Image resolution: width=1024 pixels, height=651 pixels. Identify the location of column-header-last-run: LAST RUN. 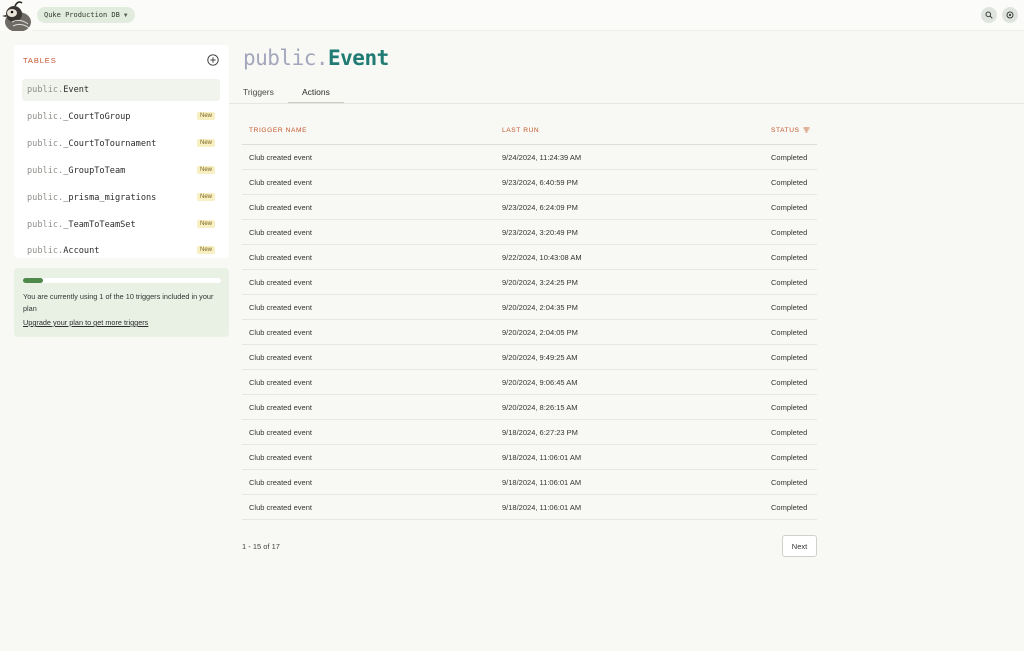
(520, 130).